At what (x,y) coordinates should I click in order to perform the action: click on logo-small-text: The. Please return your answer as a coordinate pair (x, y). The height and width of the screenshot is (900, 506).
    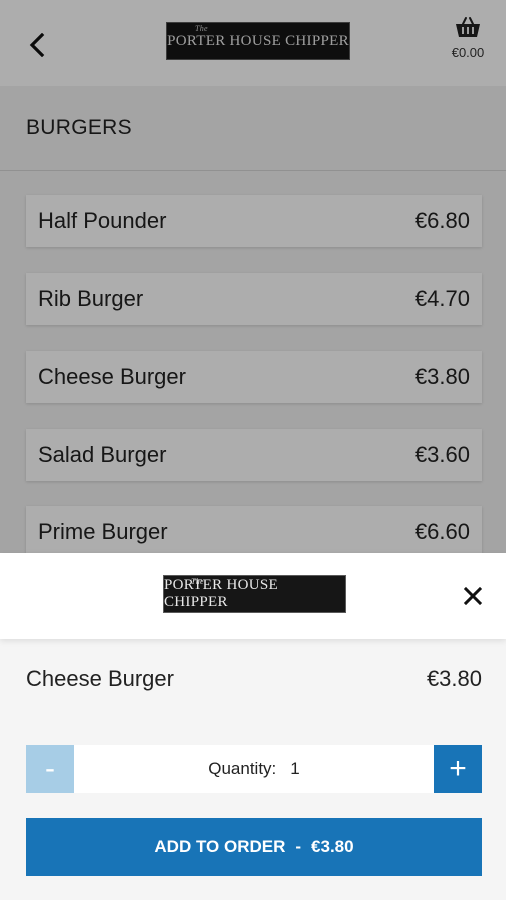
    Looking at the image, I should click on (197, 581).